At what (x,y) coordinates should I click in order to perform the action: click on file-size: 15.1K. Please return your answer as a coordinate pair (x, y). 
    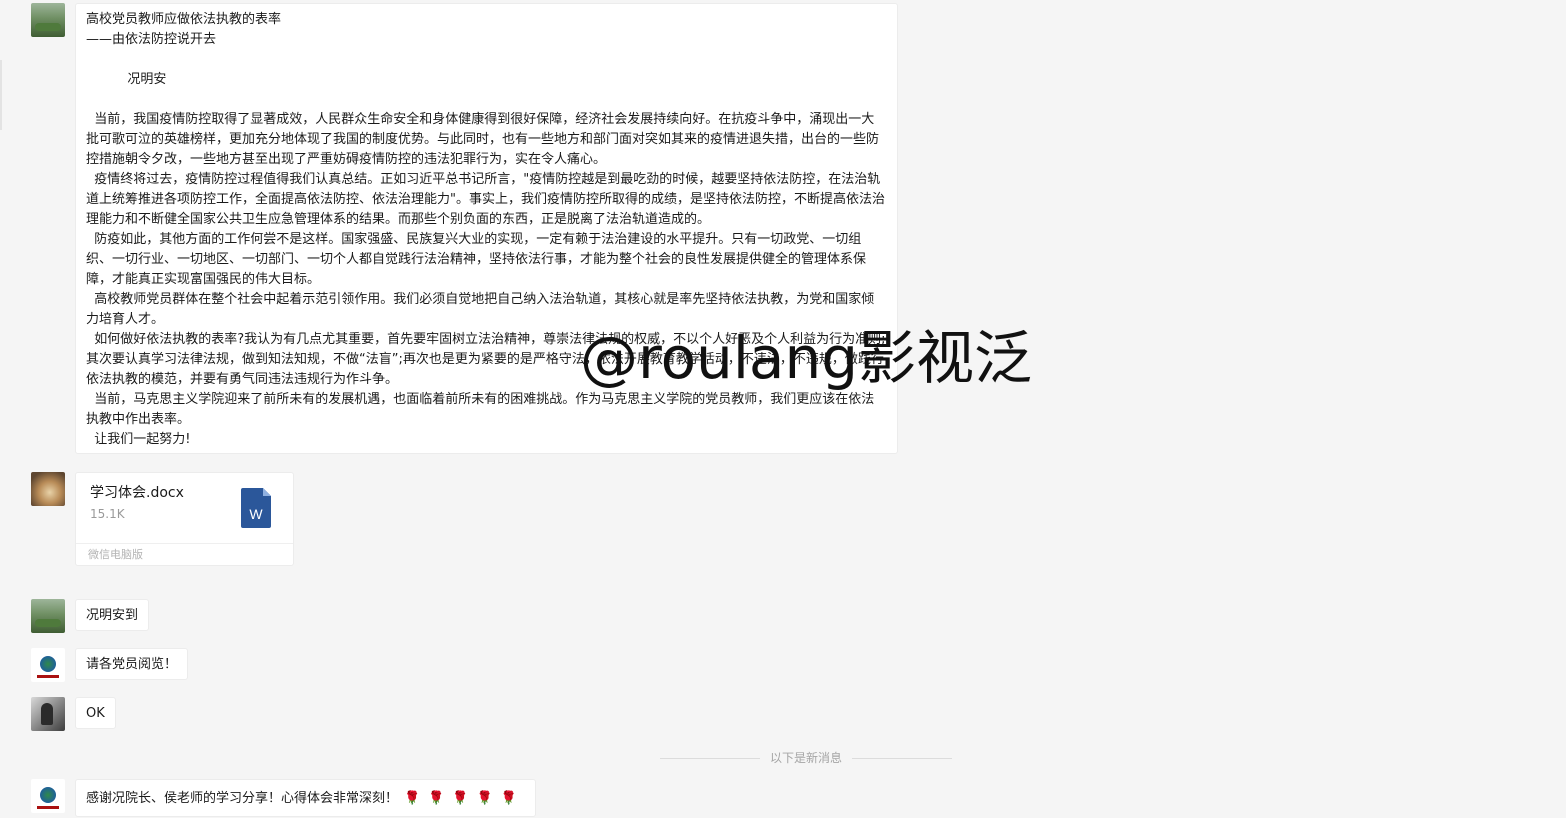
    Looking at the image, I should click on (107, 514).